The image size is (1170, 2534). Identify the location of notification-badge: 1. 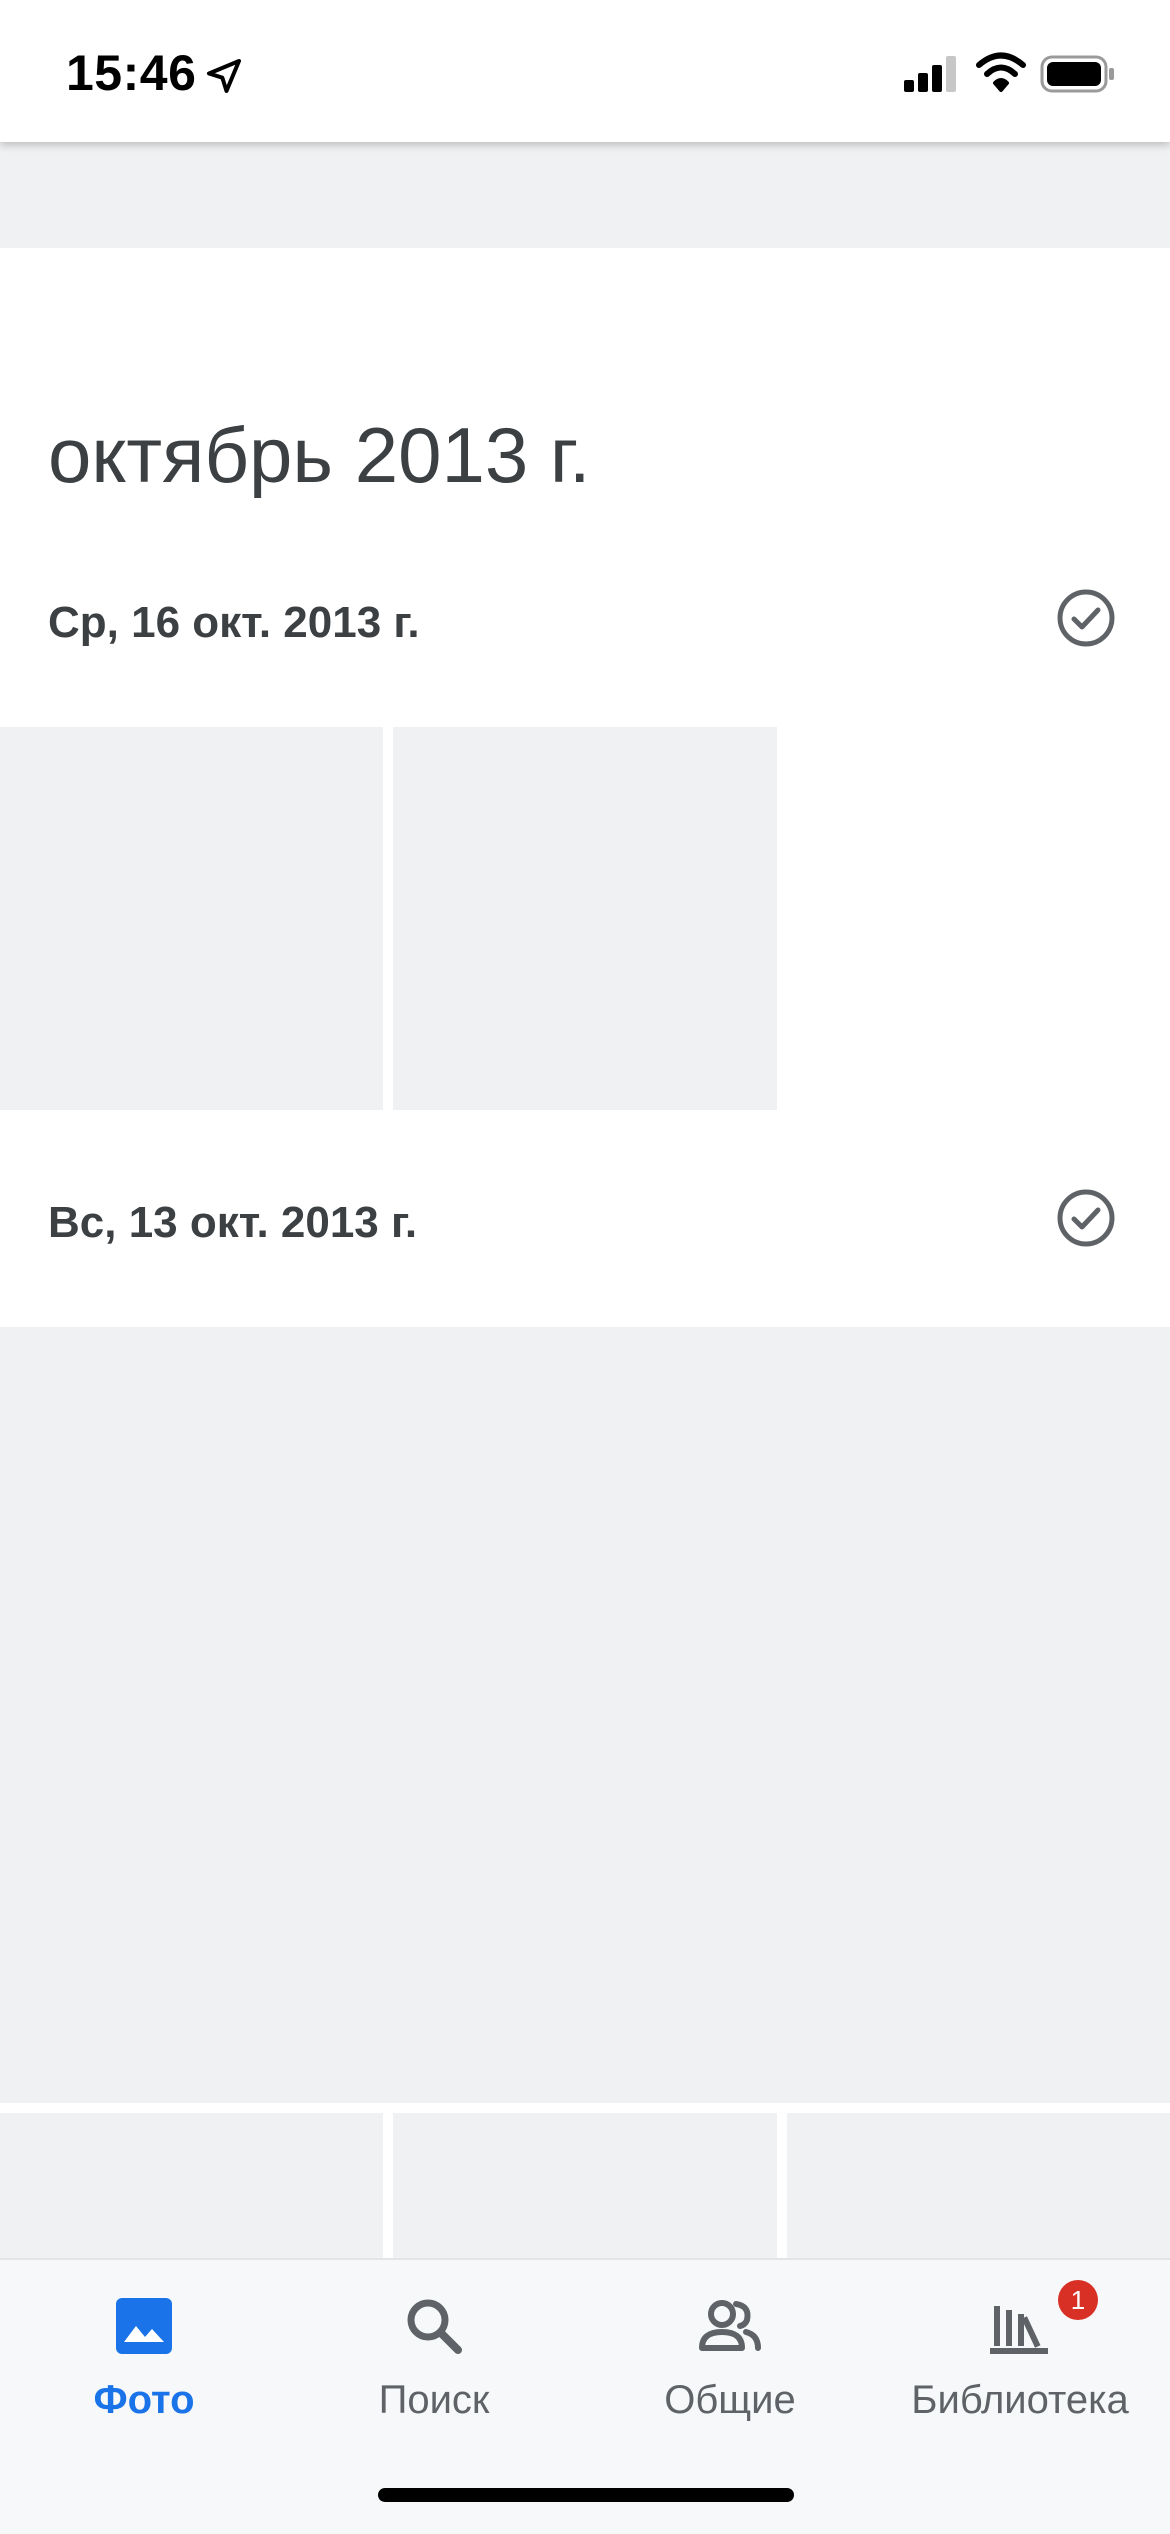
(1078, 2300).